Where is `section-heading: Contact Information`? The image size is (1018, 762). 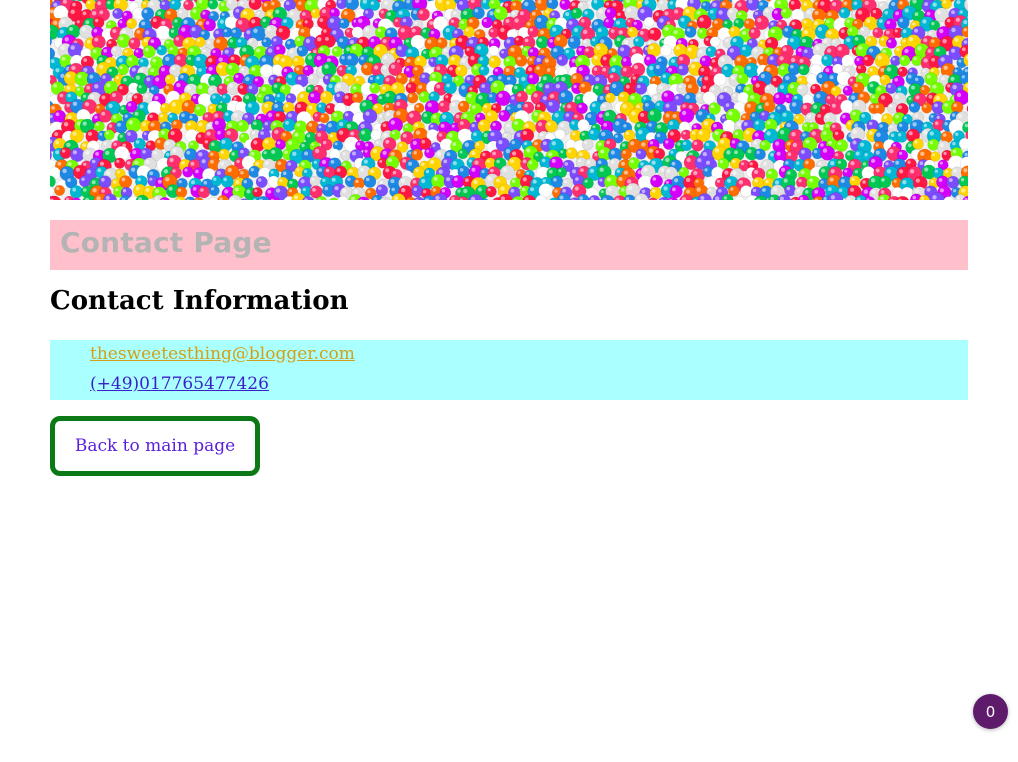 section-heading: Contact Information is located at coordinates (199, 301).